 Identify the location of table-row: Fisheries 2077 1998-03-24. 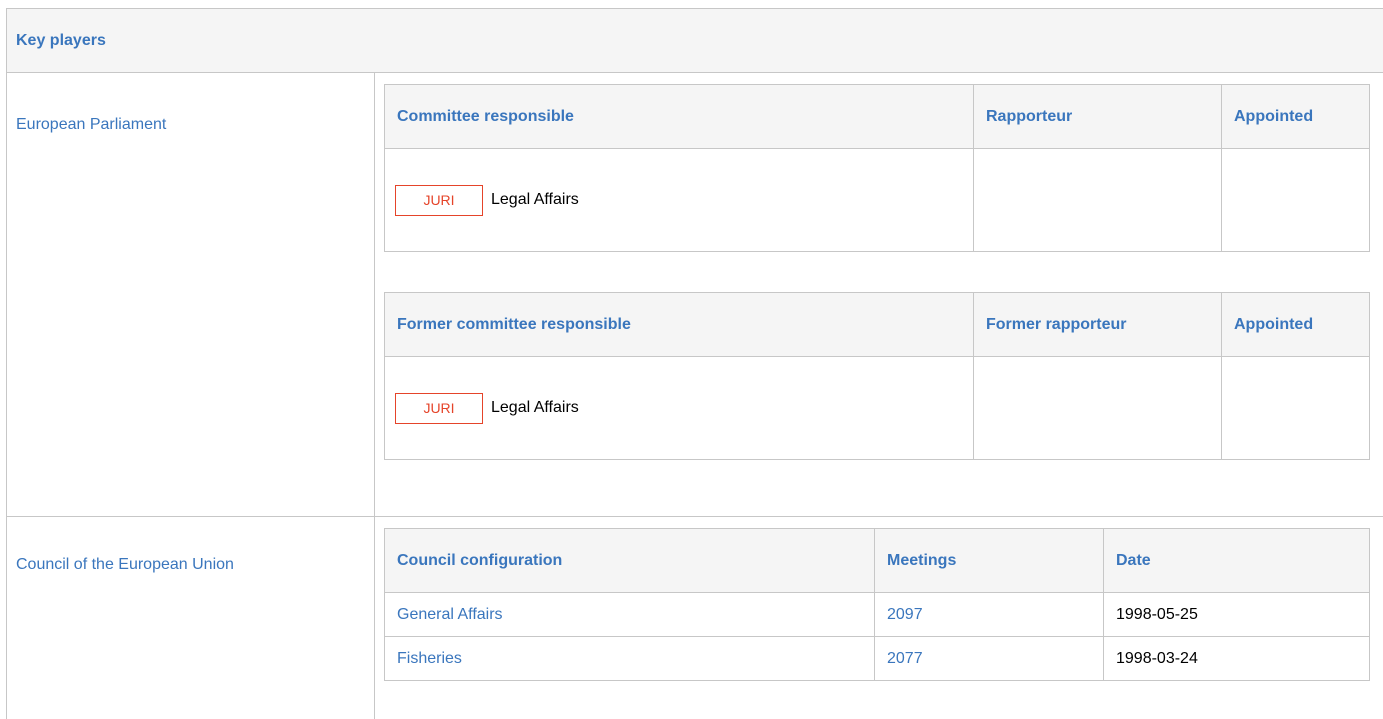
(877, 658).